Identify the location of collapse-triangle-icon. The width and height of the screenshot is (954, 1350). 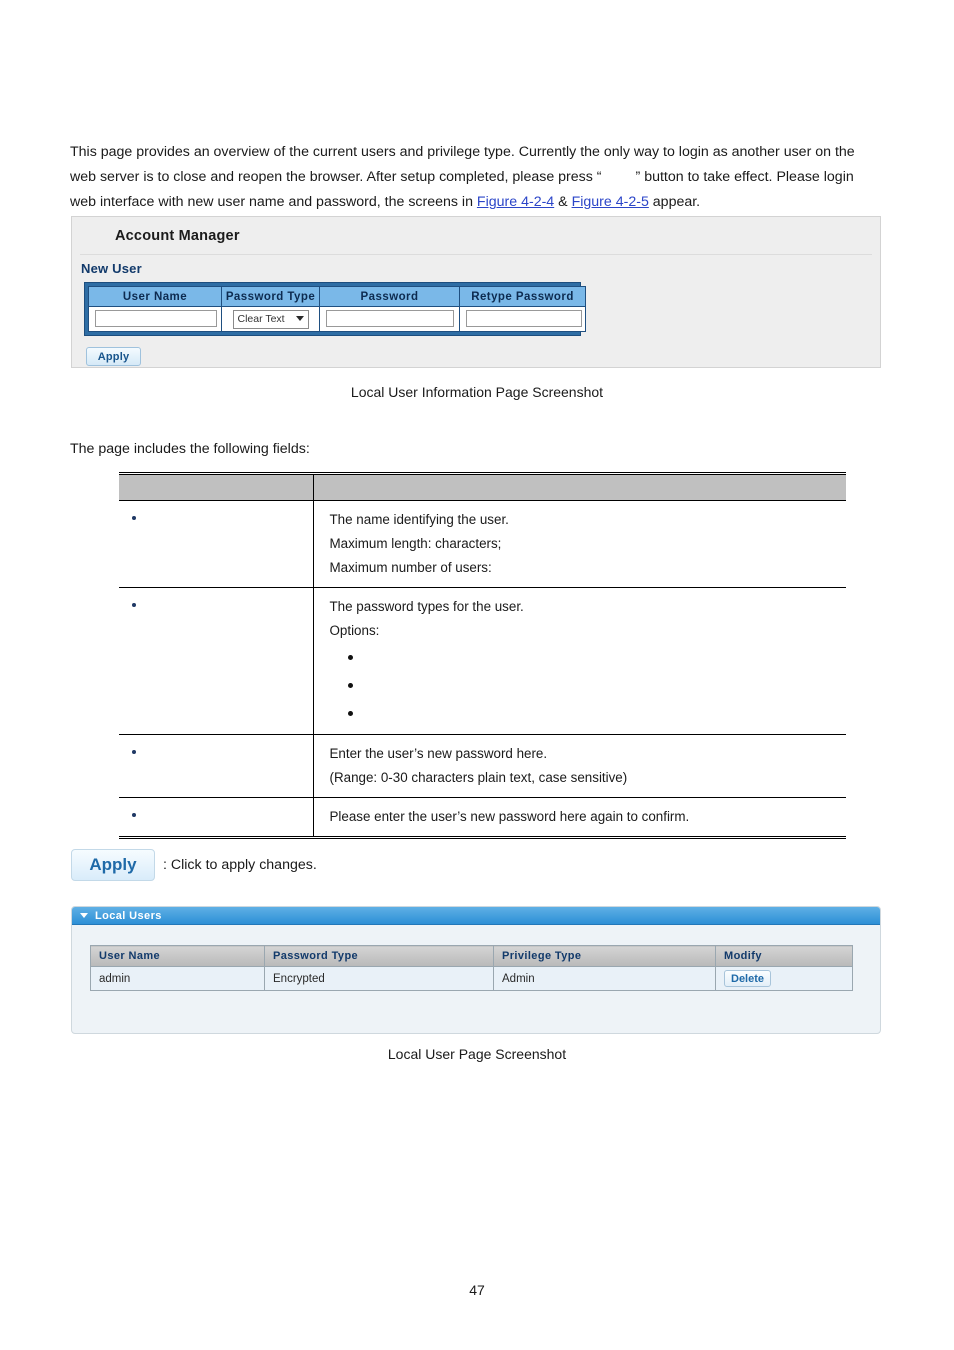
(84, 915).